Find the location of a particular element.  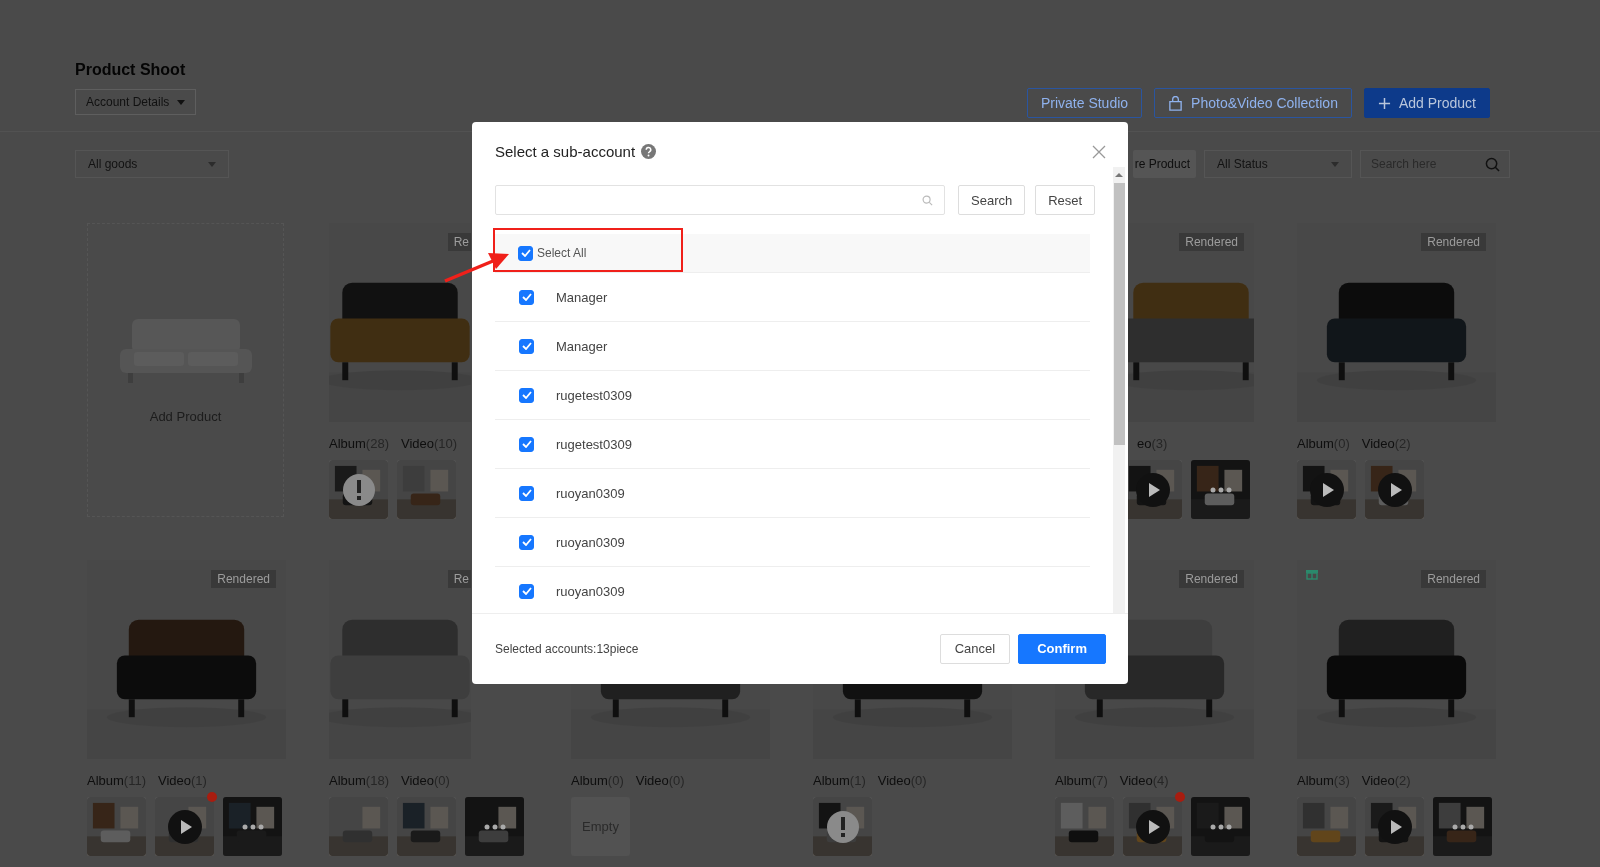

confirm-button: Confirm is located at coordinates (1062, 648).